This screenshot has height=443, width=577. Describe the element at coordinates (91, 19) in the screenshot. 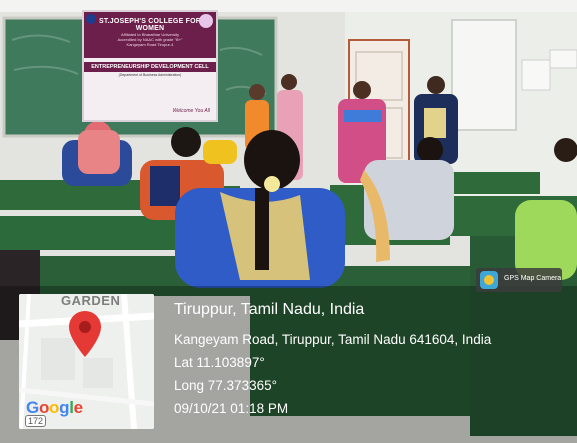

I see `college-logo-icon` at that location.